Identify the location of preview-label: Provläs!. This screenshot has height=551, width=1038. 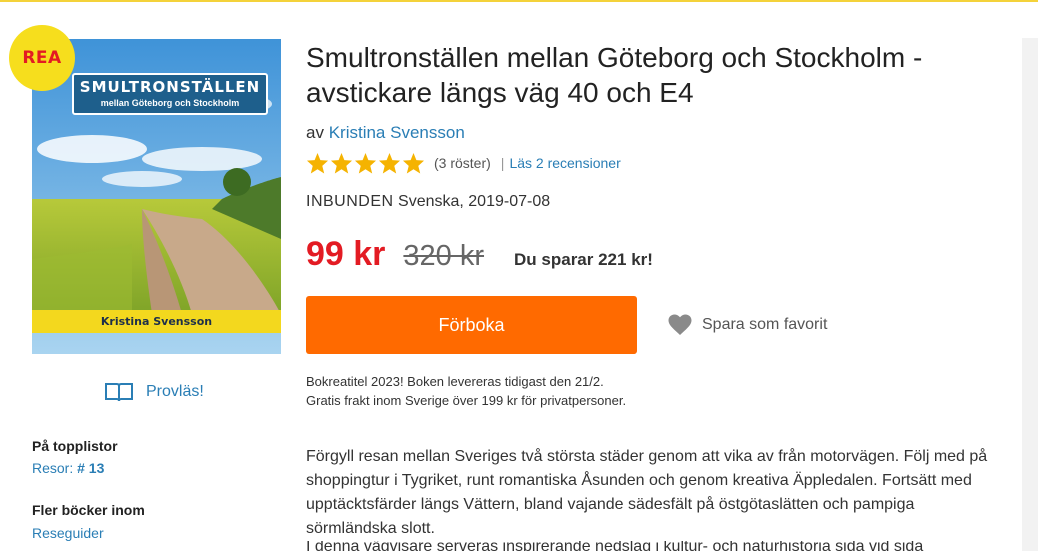
(175, 391).